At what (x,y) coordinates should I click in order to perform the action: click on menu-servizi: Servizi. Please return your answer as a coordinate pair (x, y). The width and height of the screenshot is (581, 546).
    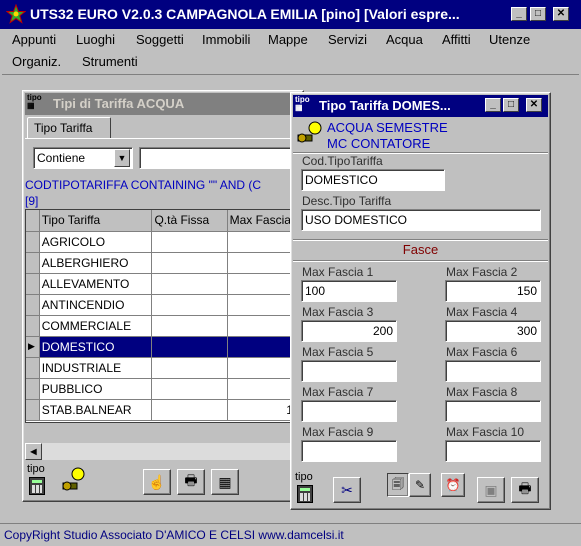
    Looking at the image, I should click on (347, 39).